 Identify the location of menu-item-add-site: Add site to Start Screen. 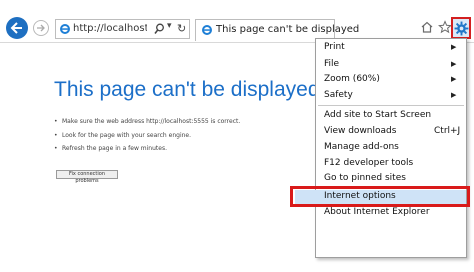
(377, 115).